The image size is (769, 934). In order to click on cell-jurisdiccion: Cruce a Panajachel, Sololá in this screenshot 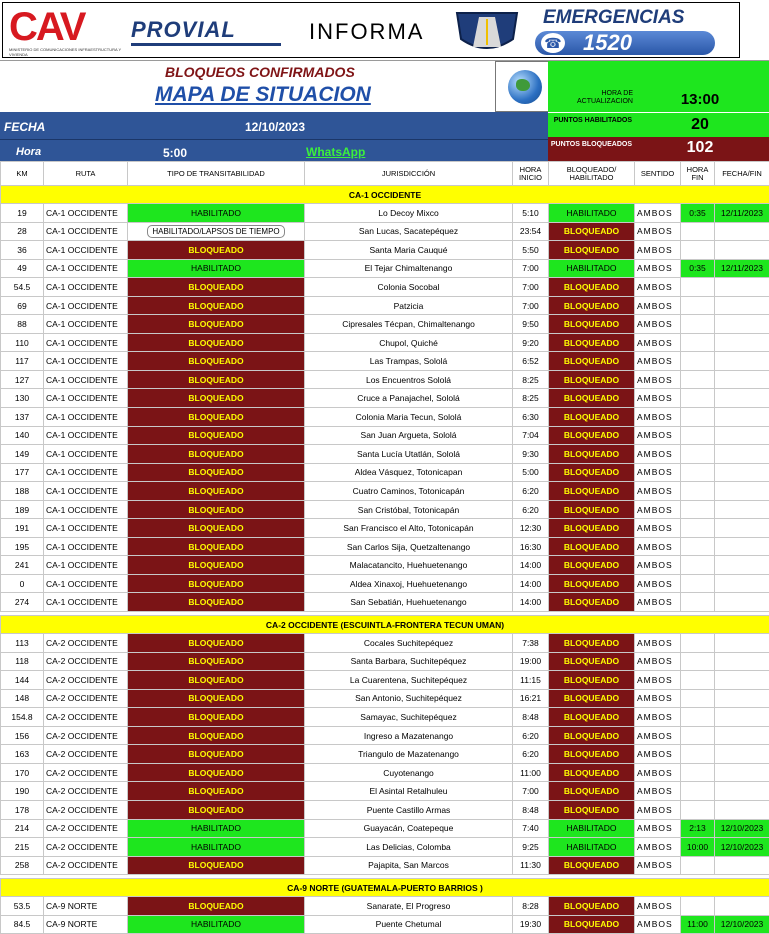, I will do `click(409, 398)`.